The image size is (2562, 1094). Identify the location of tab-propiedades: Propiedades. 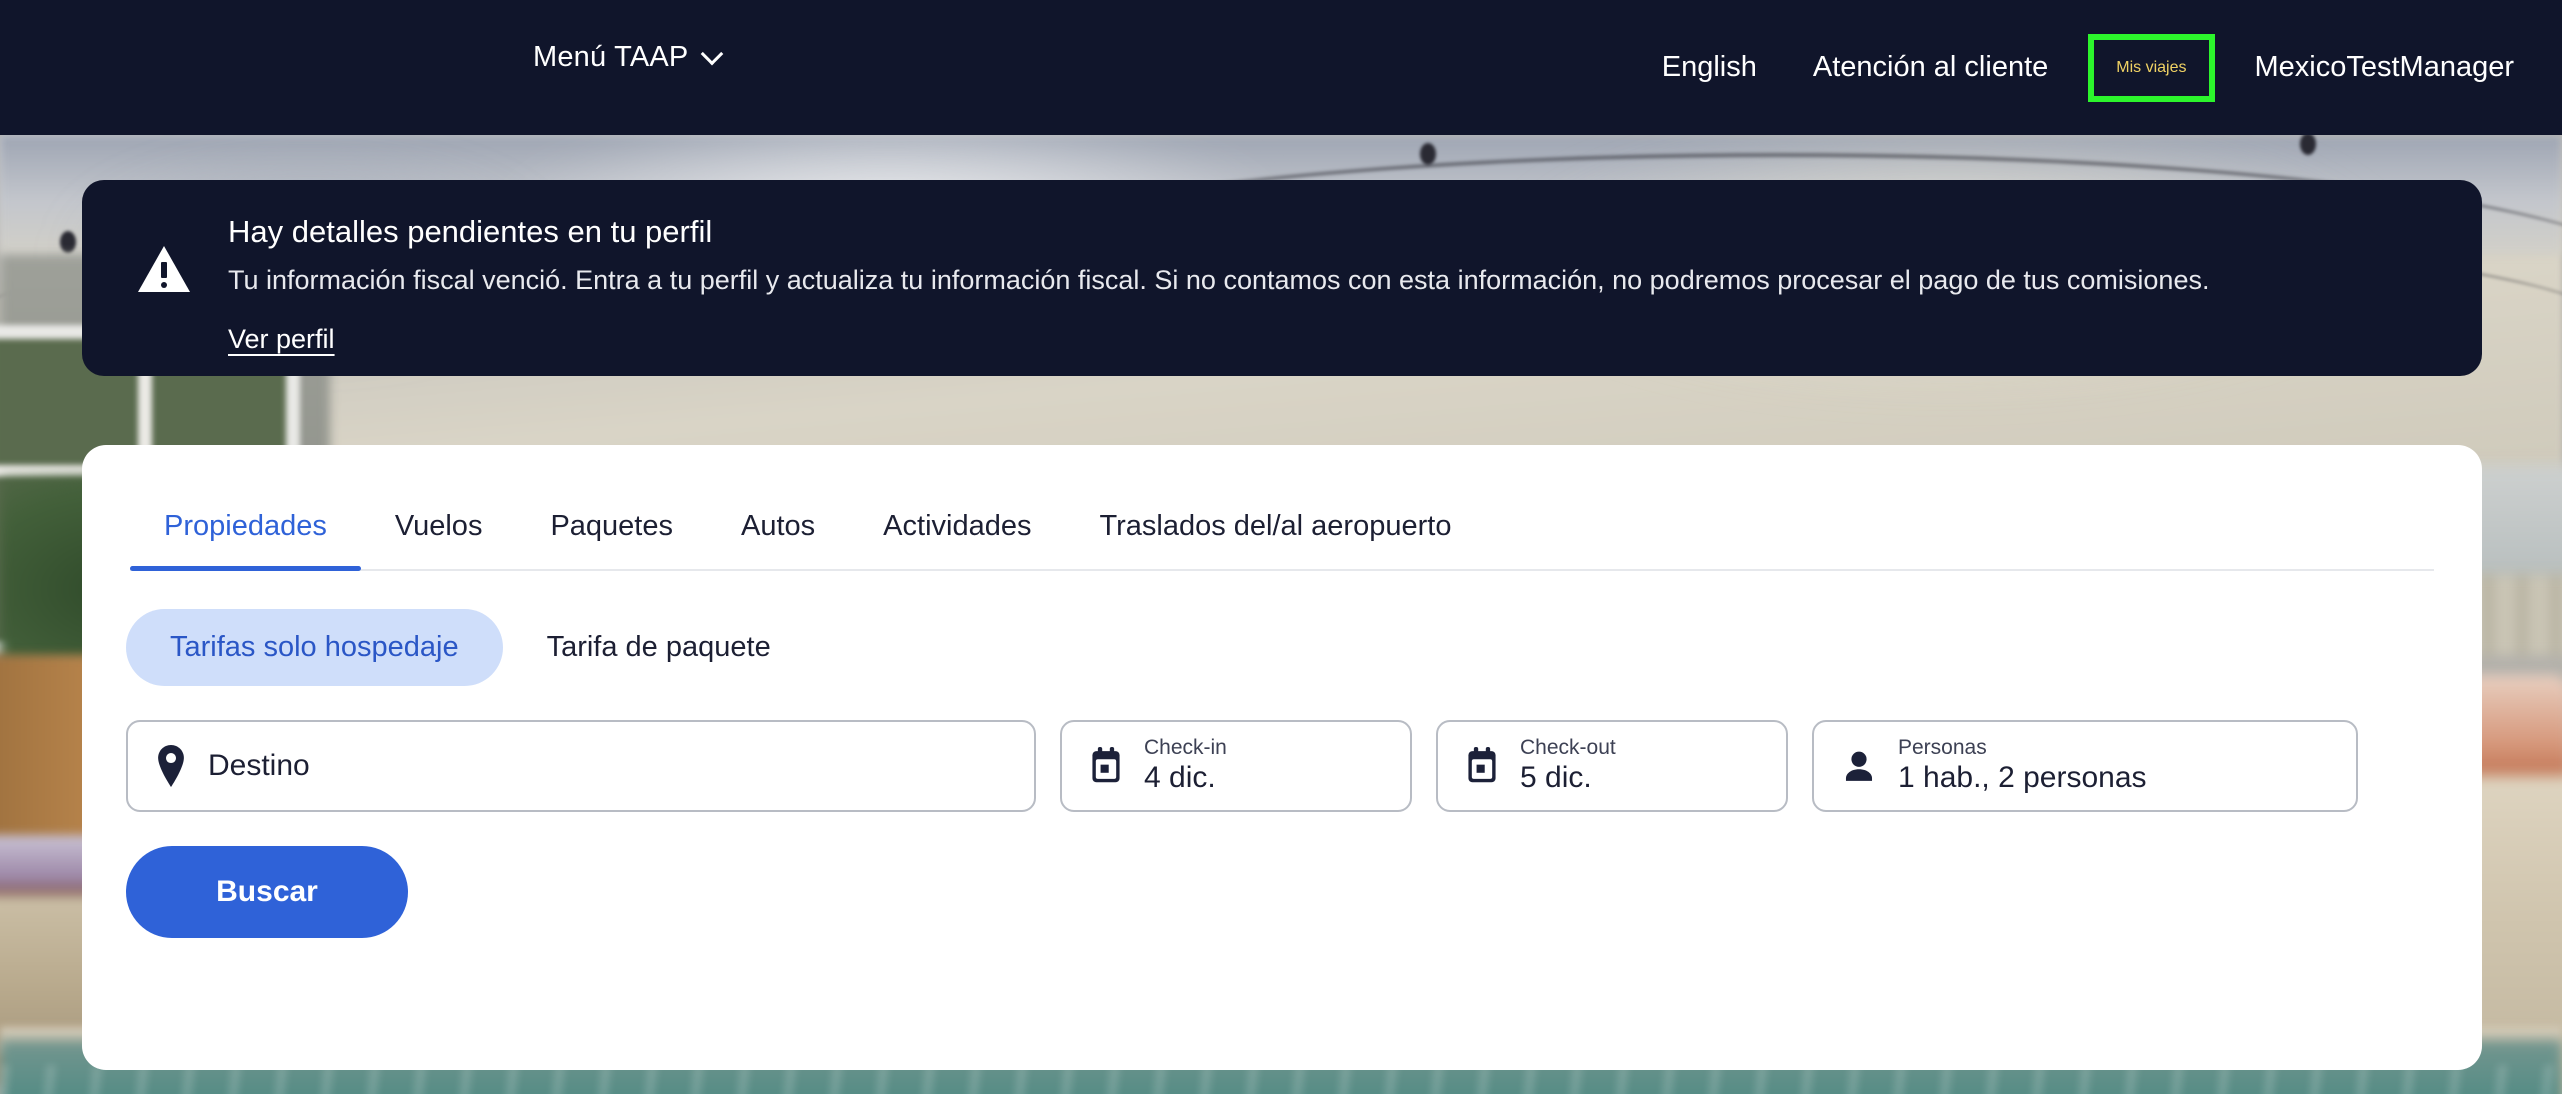
(245, 540).